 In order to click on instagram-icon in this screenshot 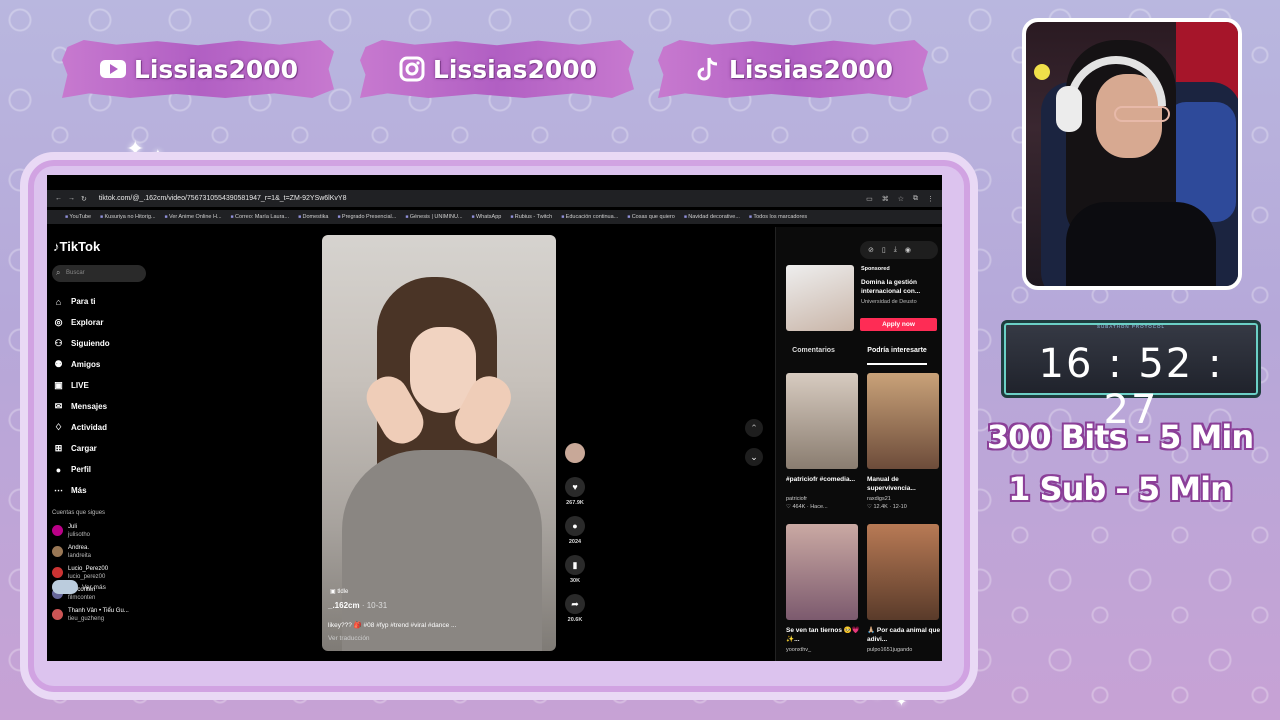, I will do `click(412, 69)`.